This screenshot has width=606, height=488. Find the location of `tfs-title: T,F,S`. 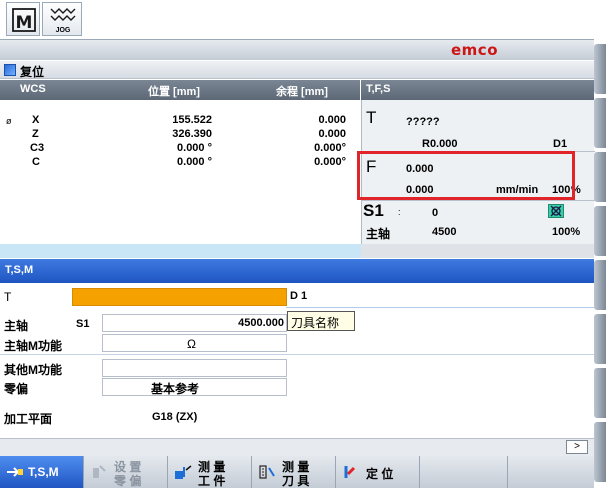

tfs-title: T,F,S is located at coordinates (378, 89).